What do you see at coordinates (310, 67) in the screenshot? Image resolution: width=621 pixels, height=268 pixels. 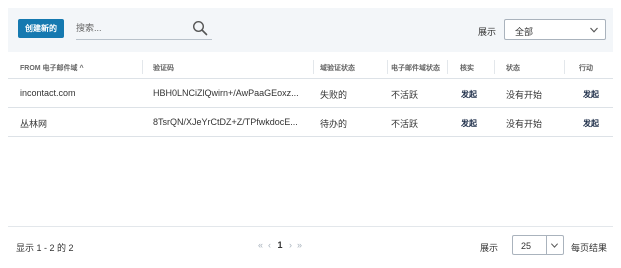 I see `table-header: FROM 电子邮件域 ^ 验证码 域验证状态 电子邮件域状态 核实 状态 行动` at bounding box center [310, 67].